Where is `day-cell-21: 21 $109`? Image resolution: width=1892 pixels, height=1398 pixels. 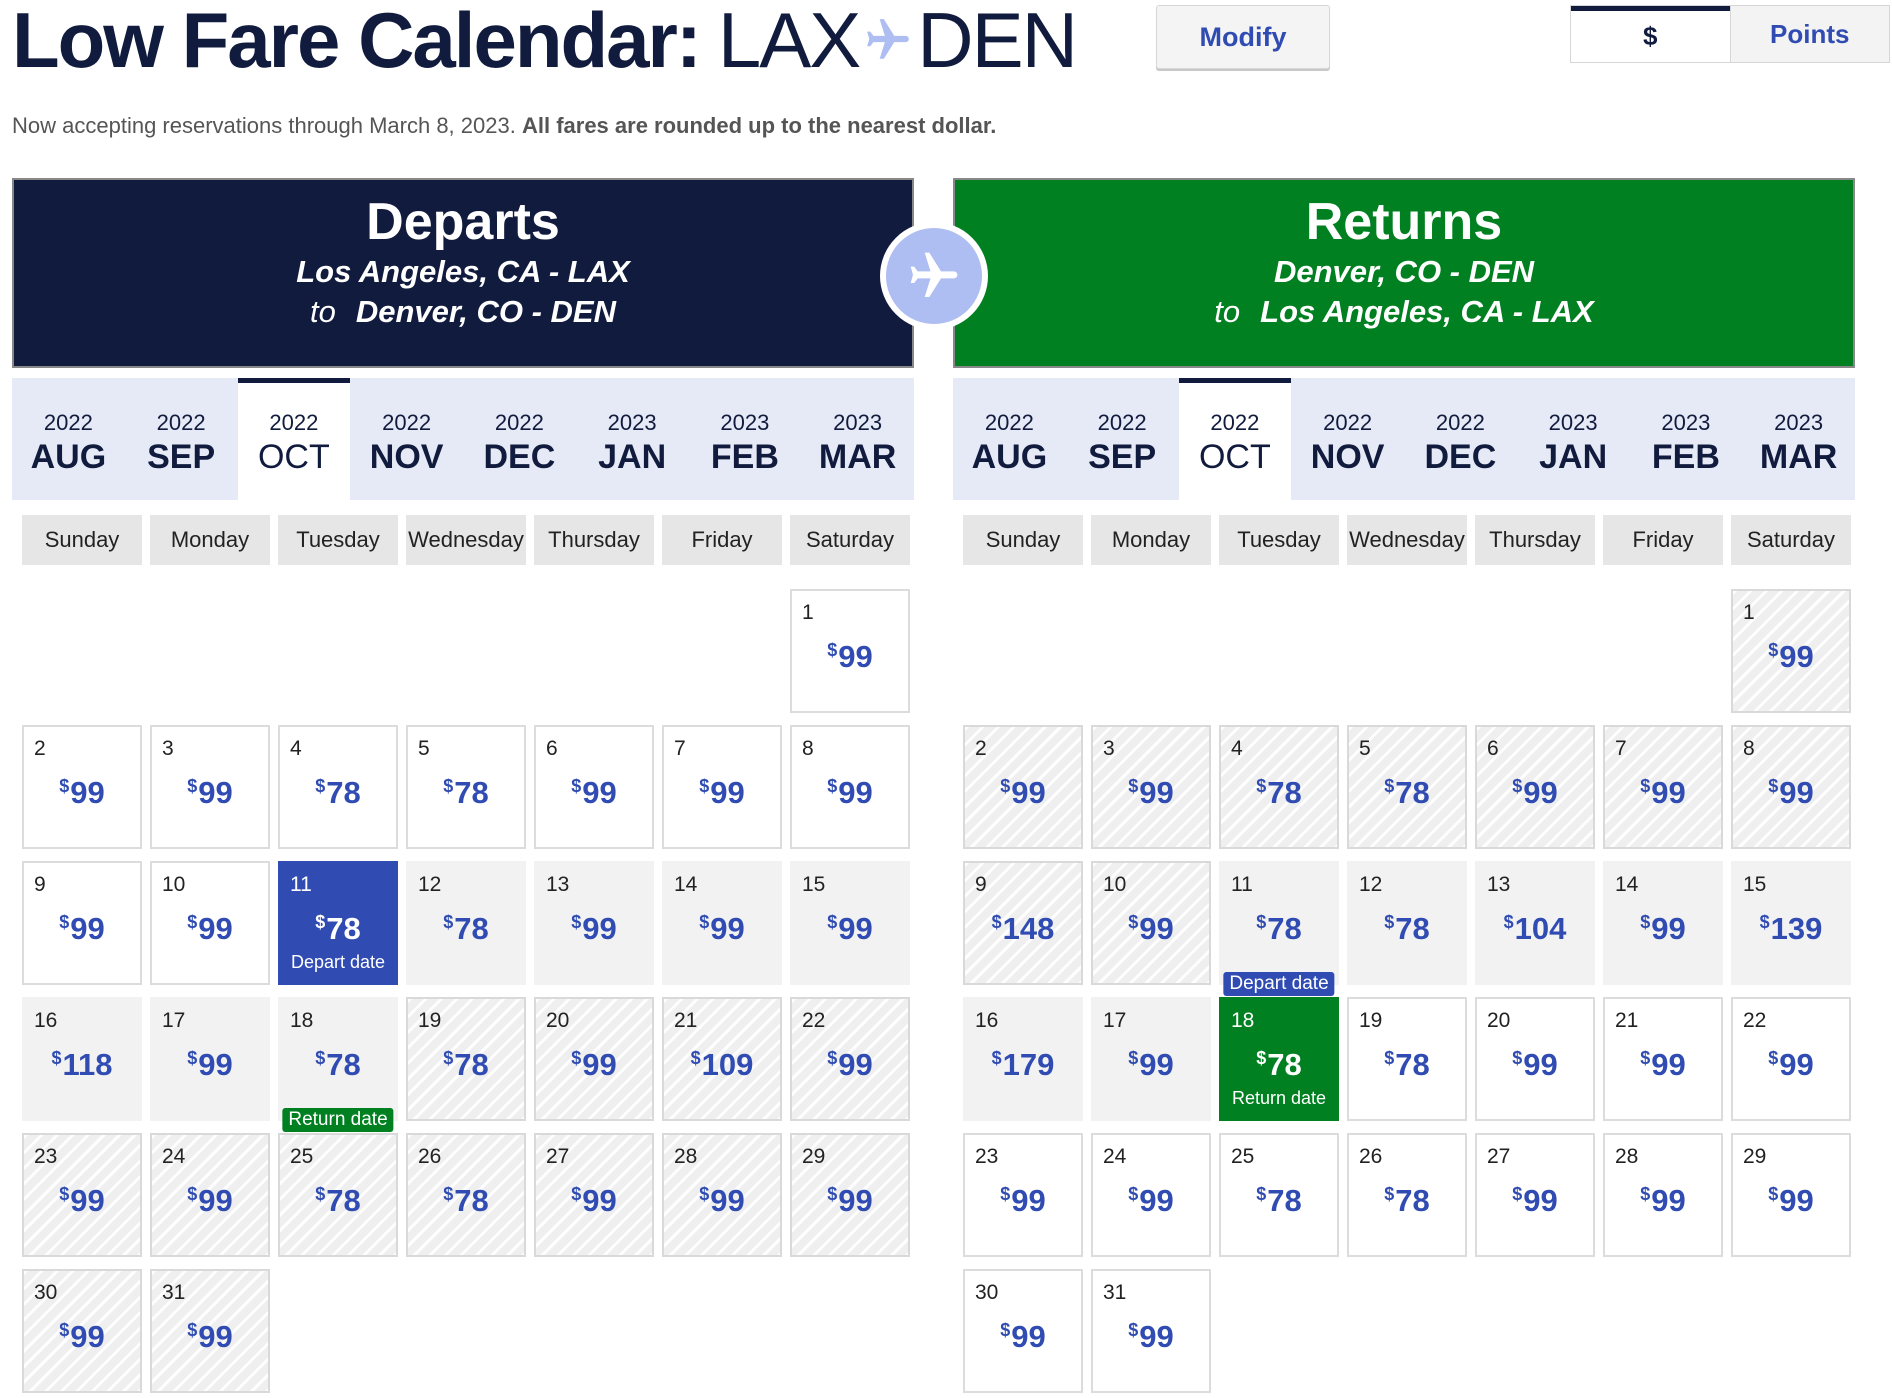
day-cell-21: 21 $109 is located at coordinates (722, 1059).